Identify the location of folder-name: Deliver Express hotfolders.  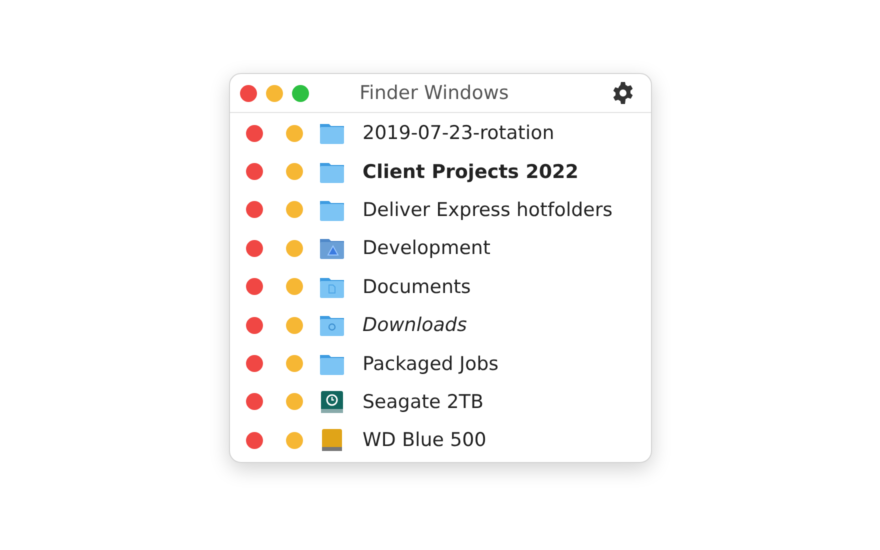
(487, 209).